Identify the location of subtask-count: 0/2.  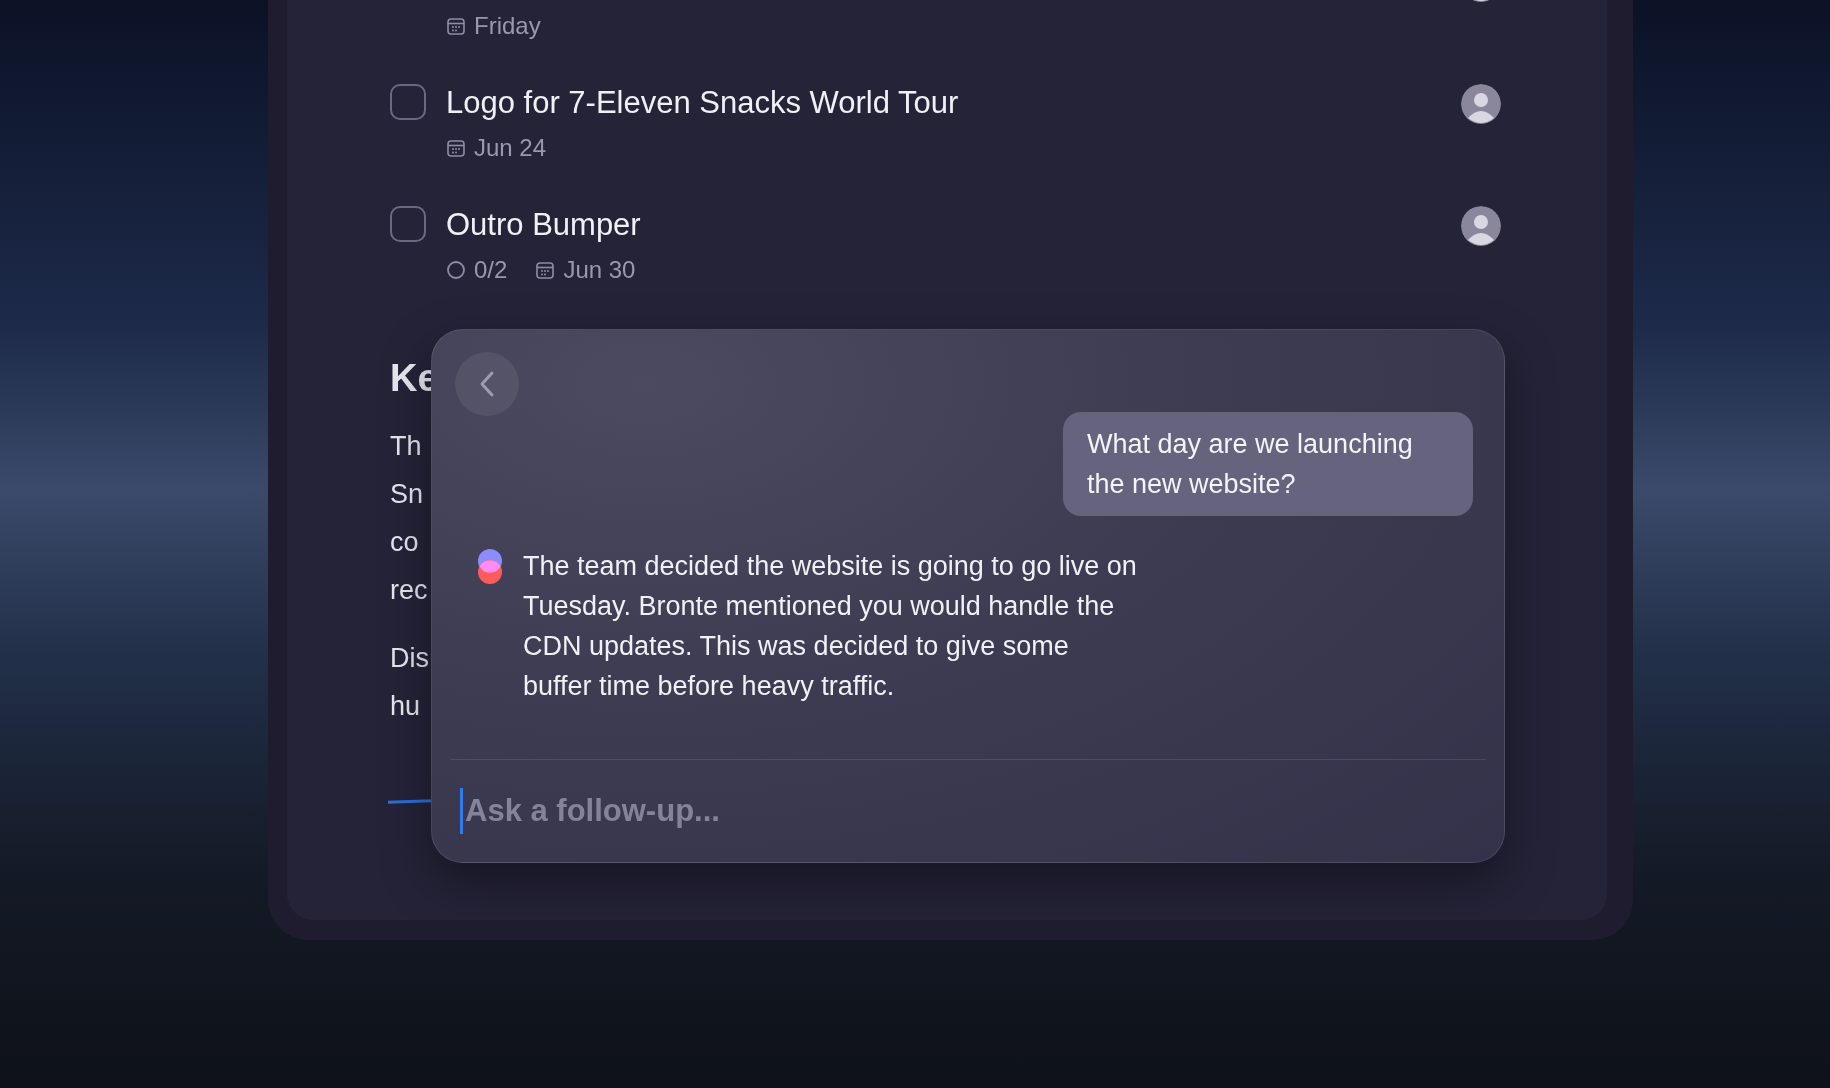
(491, 270).